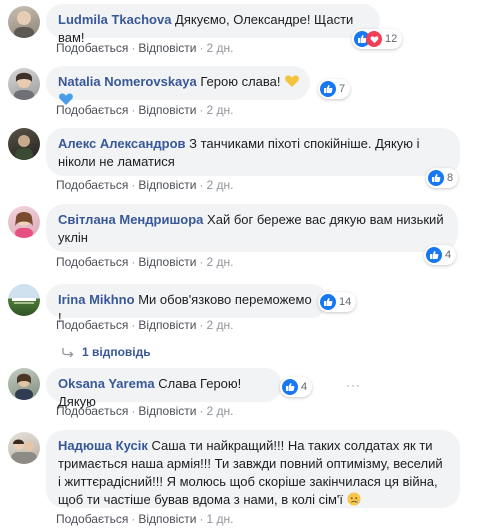  I want to click on view-replies-link: 1 відповідь, so click(106, 352).